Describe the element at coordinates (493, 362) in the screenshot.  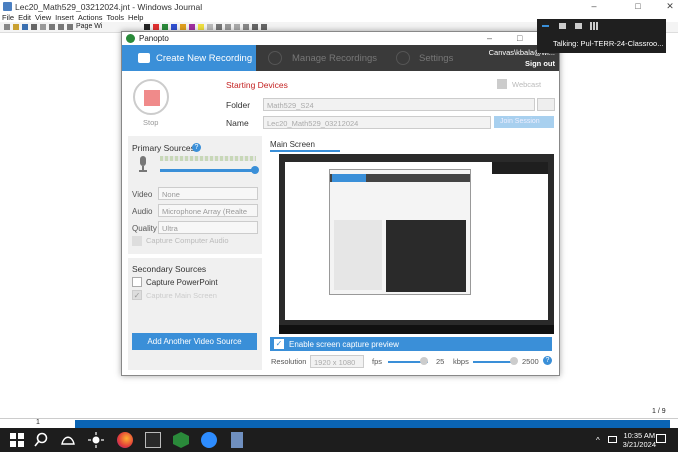
I see `kbps-slider` at that location.